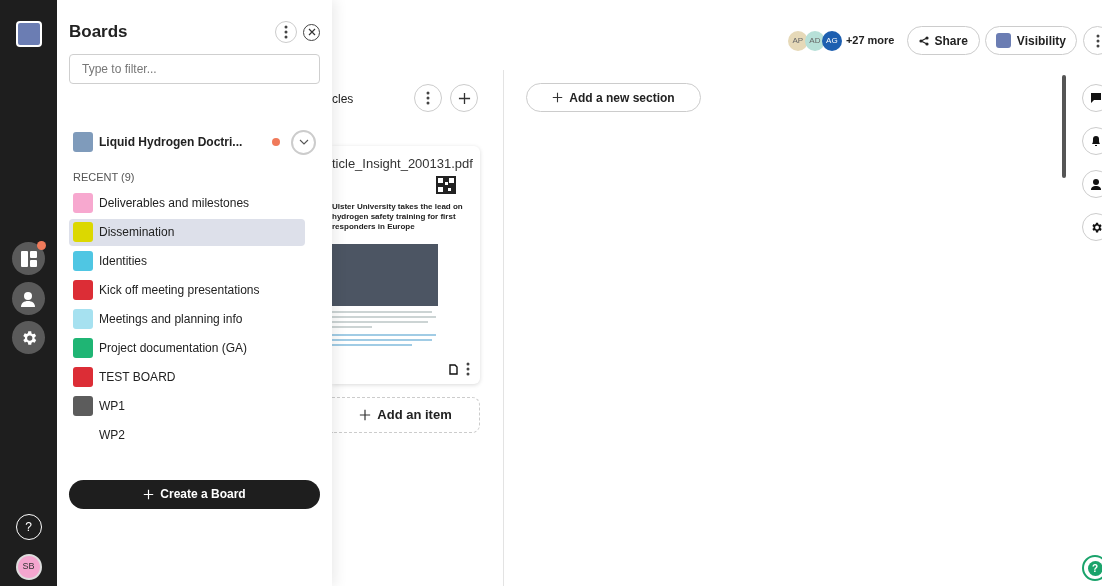  What do you see at coordinates (797, 40) in the screenshot?
I see `member-avatar: AP` at bounding box center [797, 40].